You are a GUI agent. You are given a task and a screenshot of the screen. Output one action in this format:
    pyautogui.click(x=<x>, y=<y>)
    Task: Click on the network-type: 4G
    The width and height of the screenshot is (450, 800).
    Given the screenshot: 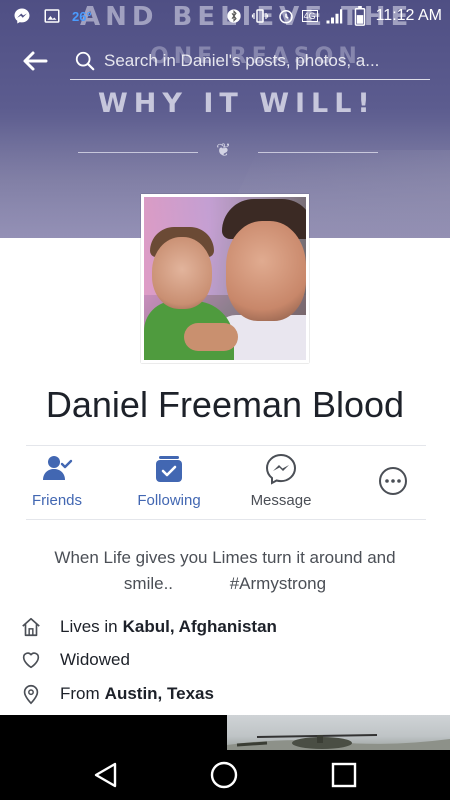 What is the action you would take?
    pyautogui.click(x=309, y=16)
    